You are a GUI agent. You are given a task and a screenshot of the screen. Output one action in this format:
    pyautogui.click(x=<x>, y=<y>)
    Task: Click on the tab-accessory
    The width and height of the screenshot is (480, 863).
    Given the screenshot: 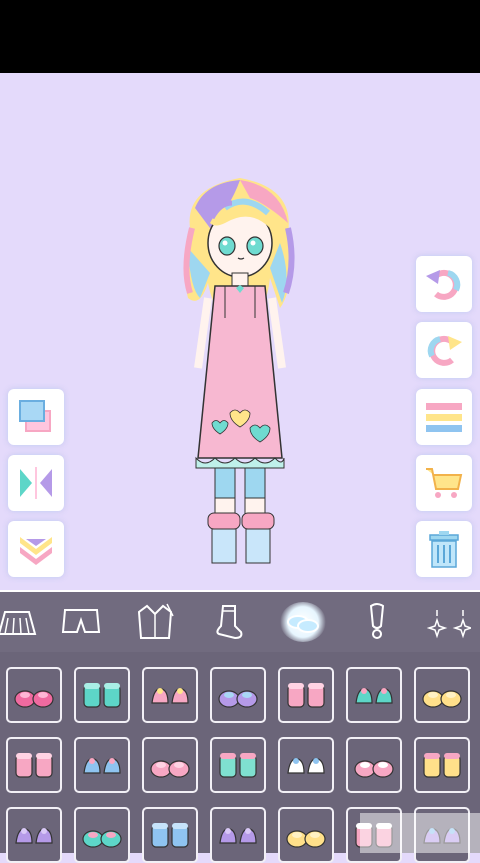 What is the action you would take?
    pyautogui.click(x=377, y=622)
    